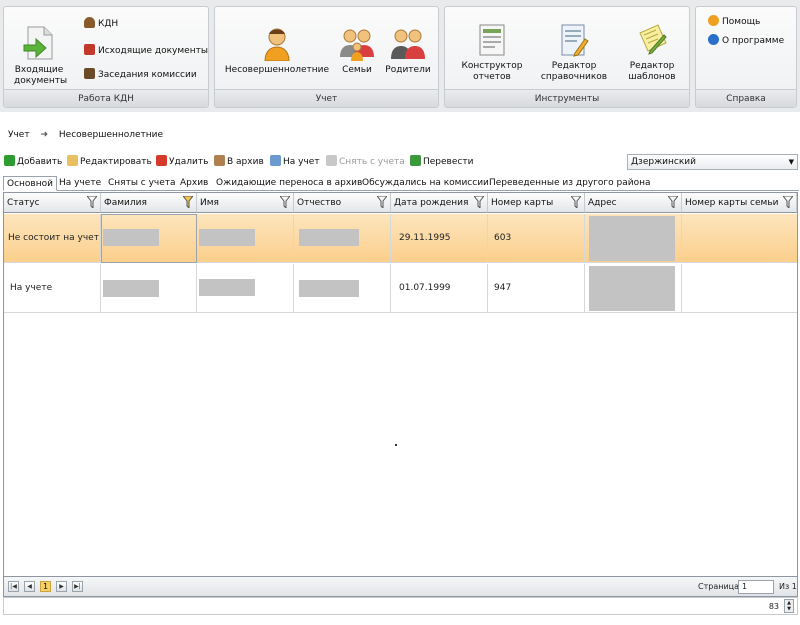 Image resolution: width=800 pixels, height=625 pixels. Describe the element at coordinates (142, 183) in the screenshot. I see `tab-deregistered: Сняты с учета` at that location.